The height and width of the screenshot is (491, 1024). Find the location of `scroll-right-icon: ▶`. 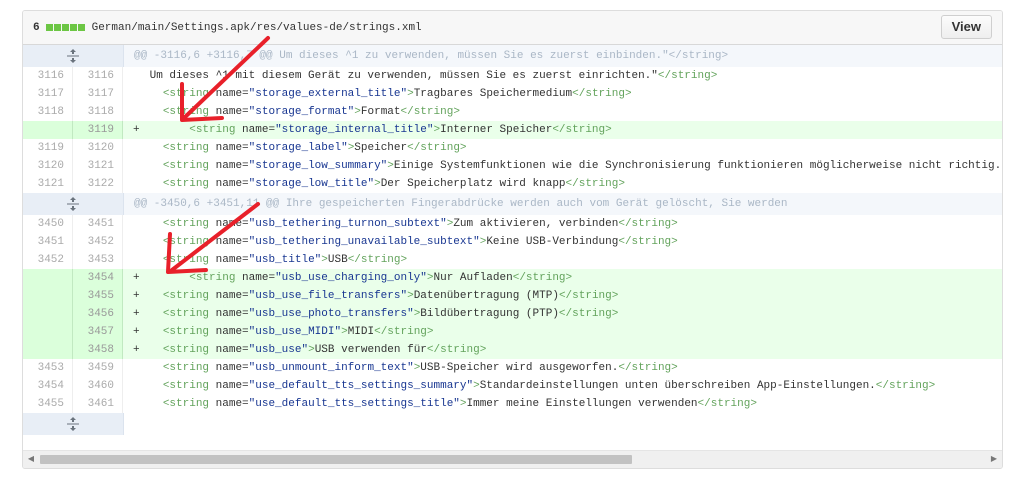

scroll-right-icon: ▶ is located at coordinates (994, 459).